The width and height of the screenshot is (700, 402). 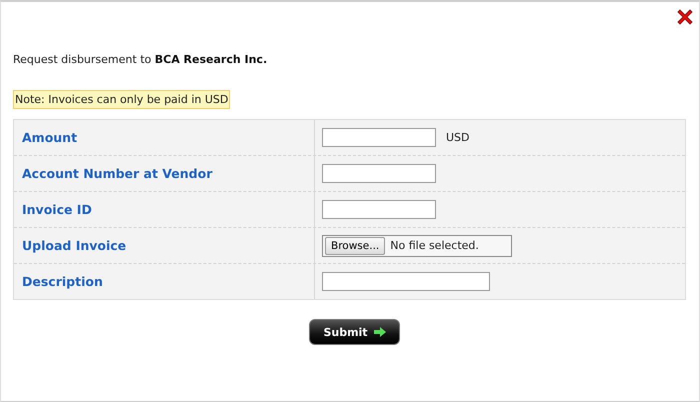 What do you see at coordinates (57, 209) in the screenshot?
I see `field-label: Invoice ID` at bounding box center [57, 209].